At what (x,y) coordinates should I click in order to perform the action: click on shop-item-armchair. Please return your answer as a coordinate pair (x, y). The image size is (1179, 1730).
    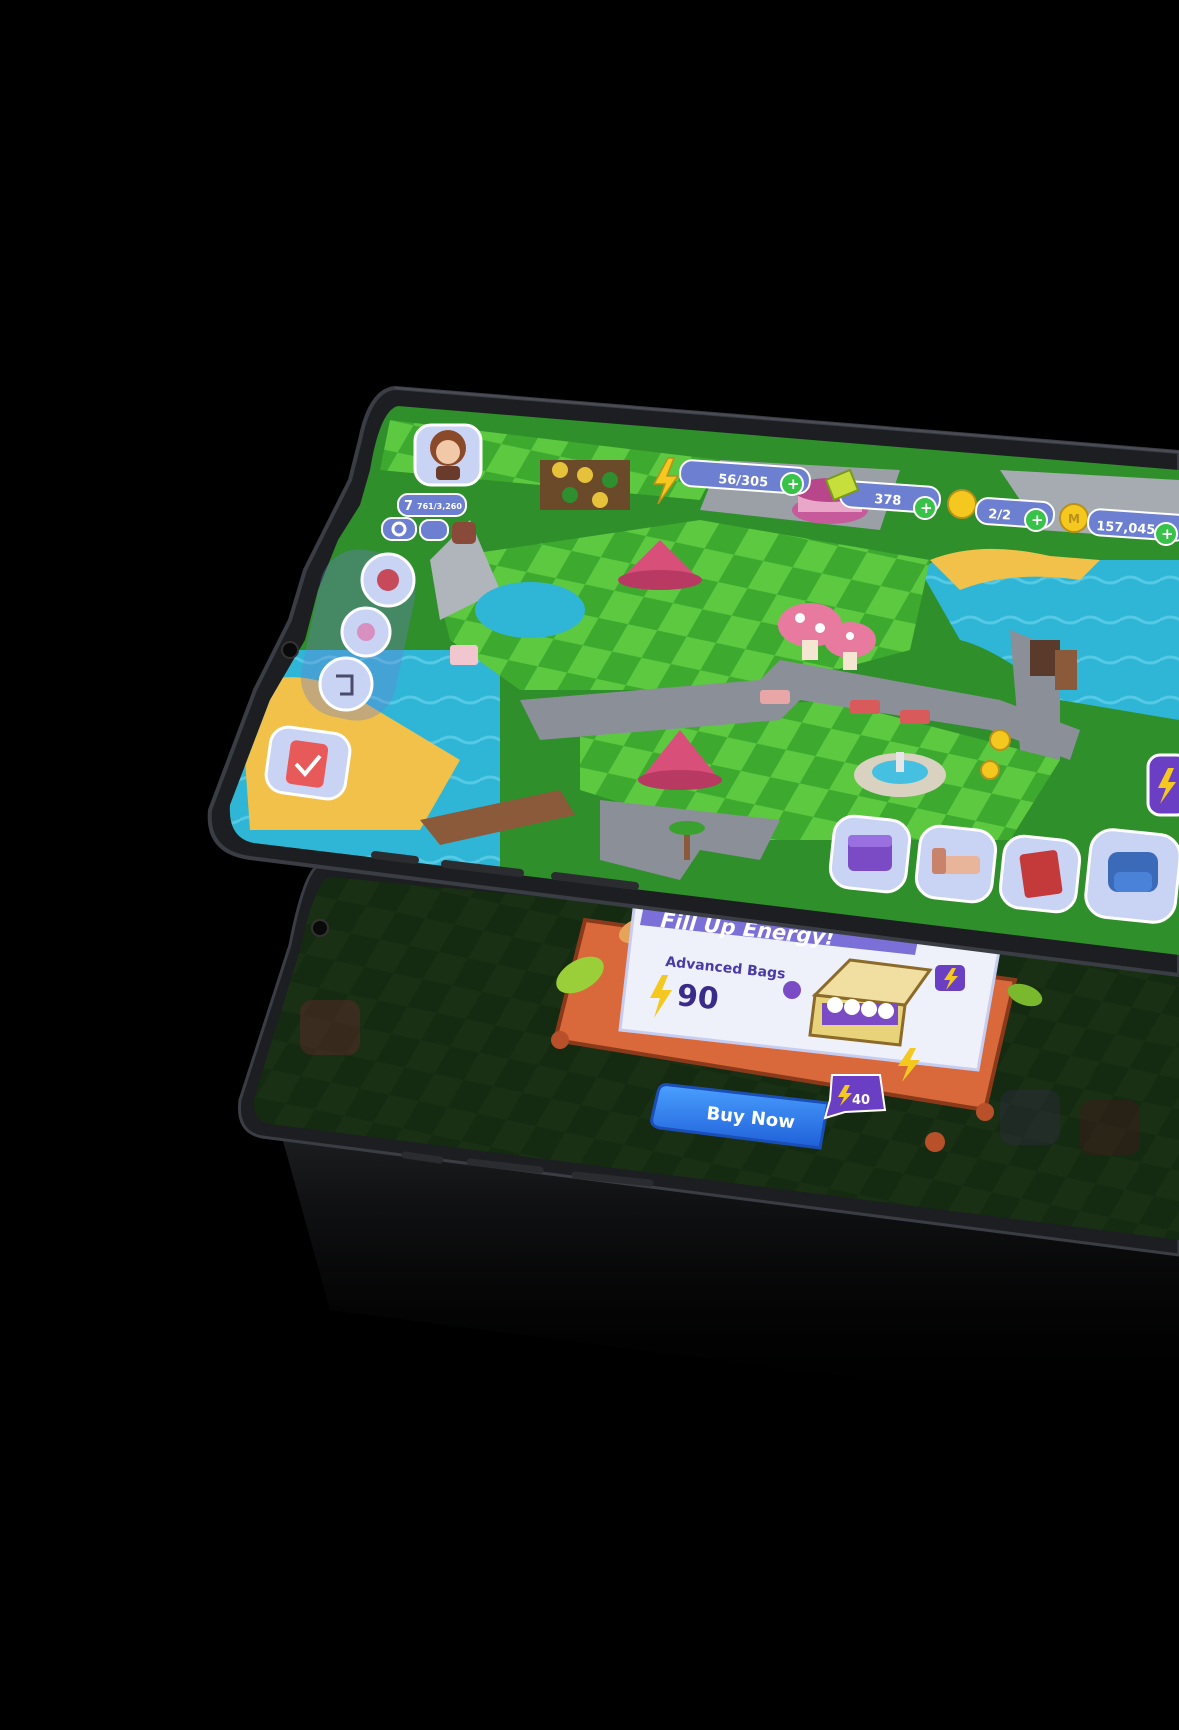
    Looking at the image, I should click on (1131, 876).